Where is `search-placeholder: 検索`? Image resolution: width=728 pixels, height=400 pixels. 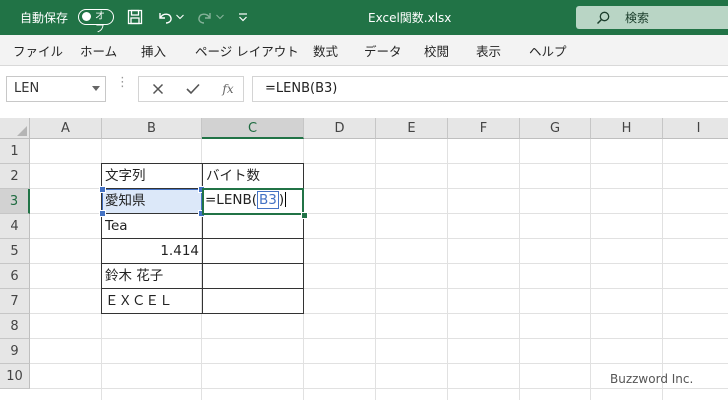 search-placeholder: 検索 is located at coordinates (637, 18).